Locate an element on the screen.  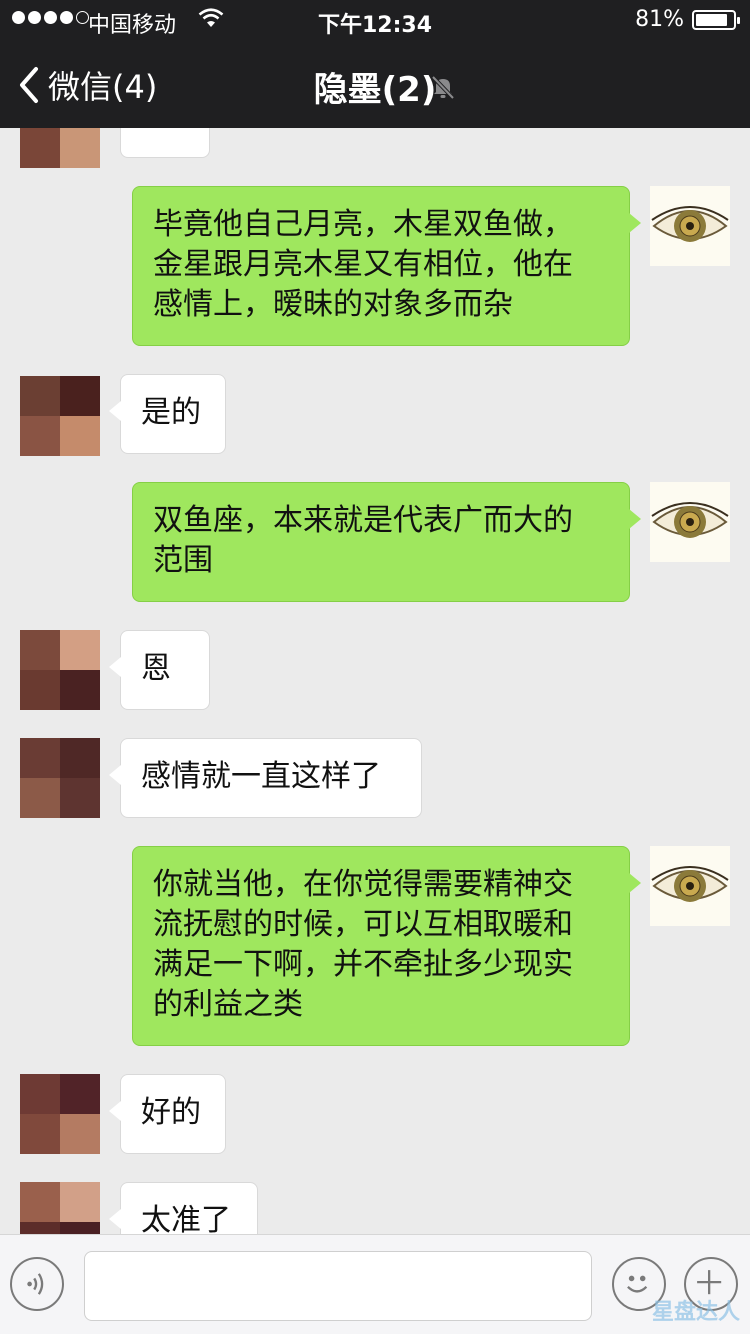
voice-icon is located at coordinates (35, 1284).